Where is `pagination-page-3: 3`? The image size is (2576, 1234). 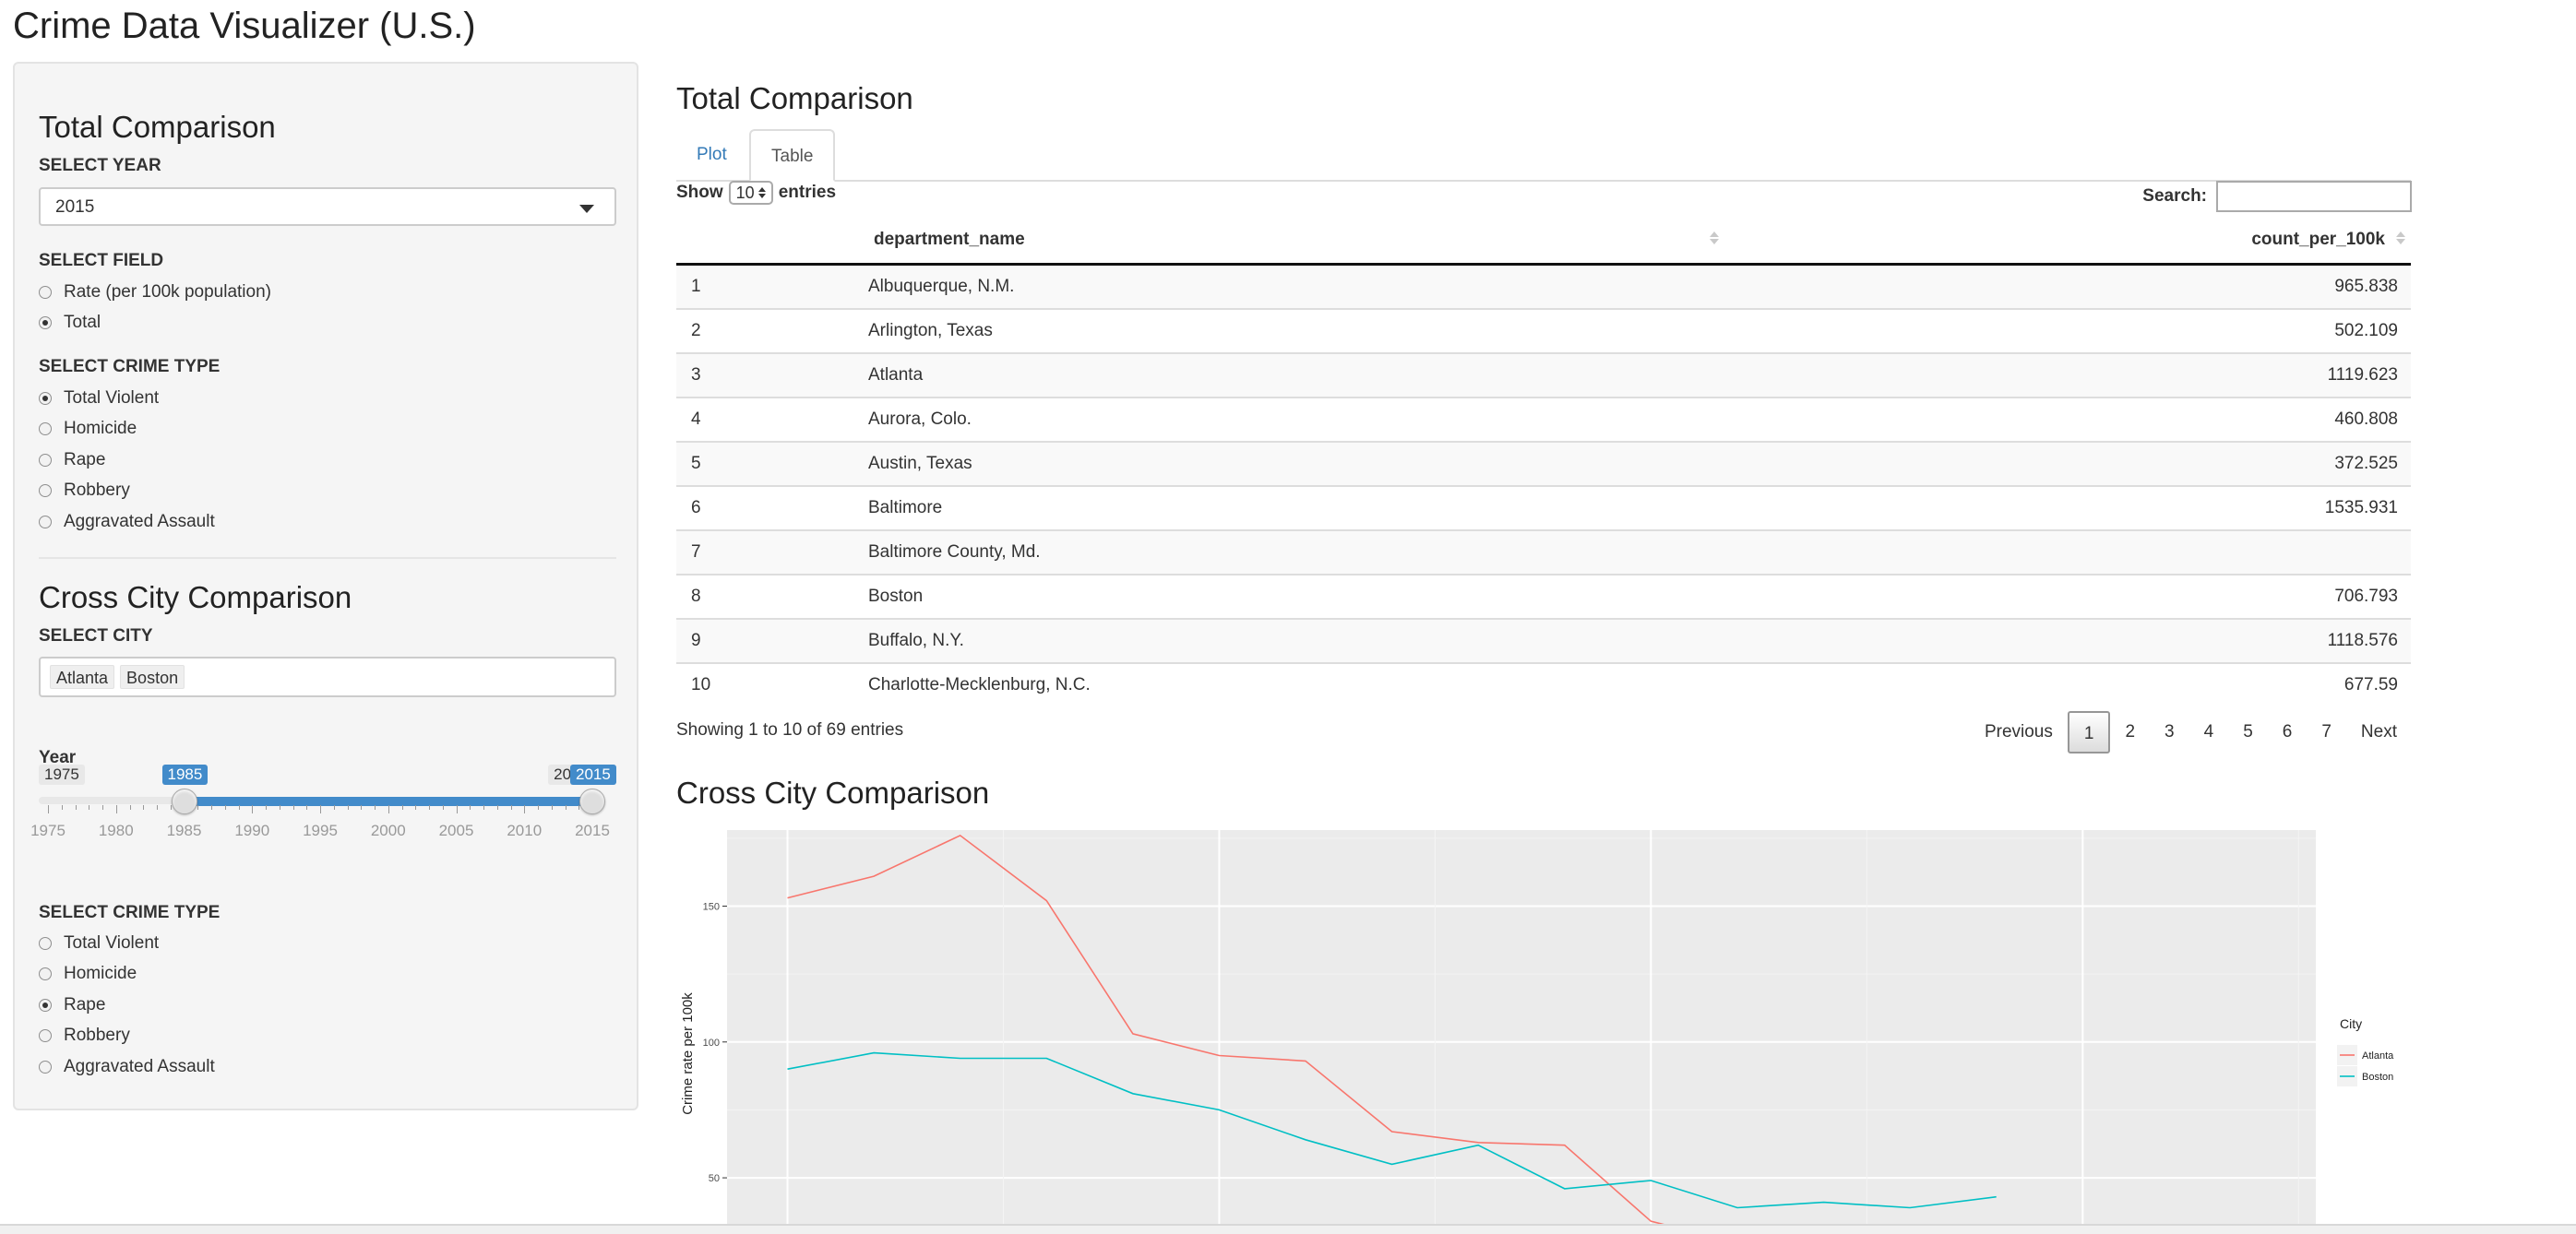
pagination-page-3: 3 is located at coordinates (2169, 732).